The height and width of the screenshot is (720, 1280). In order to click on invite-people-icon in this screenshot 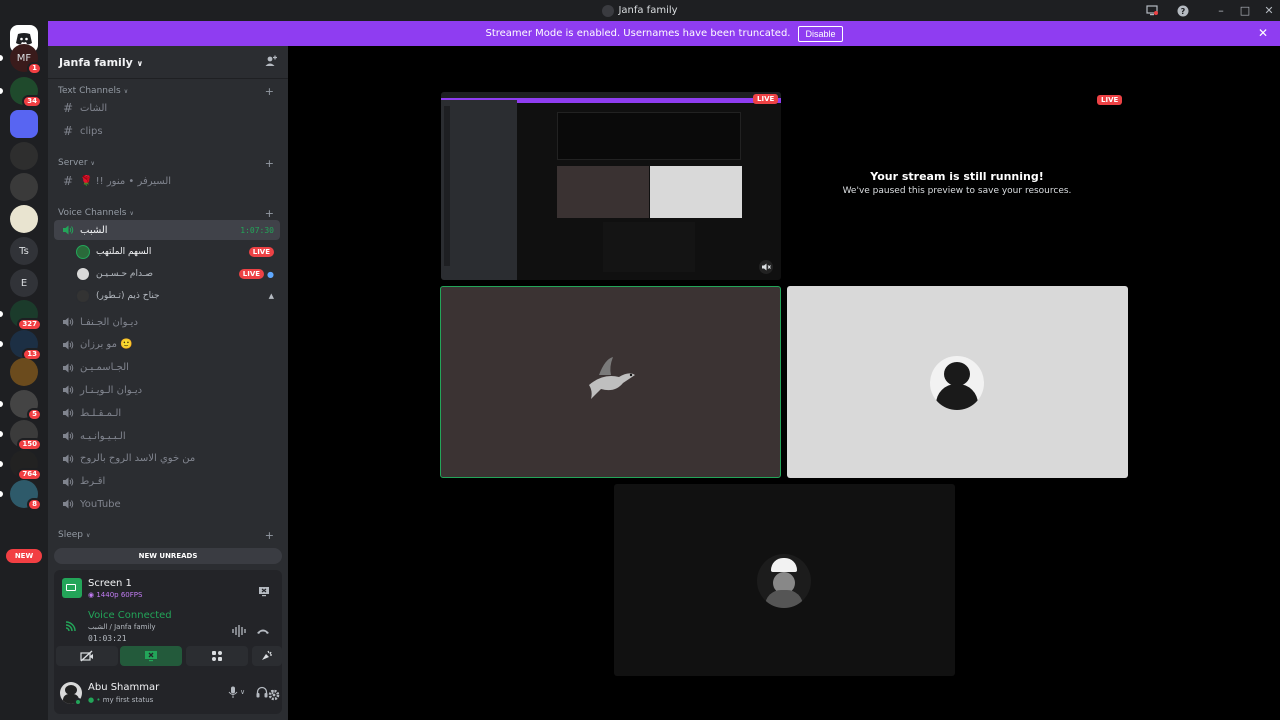, I will do `click(271, 62)`.